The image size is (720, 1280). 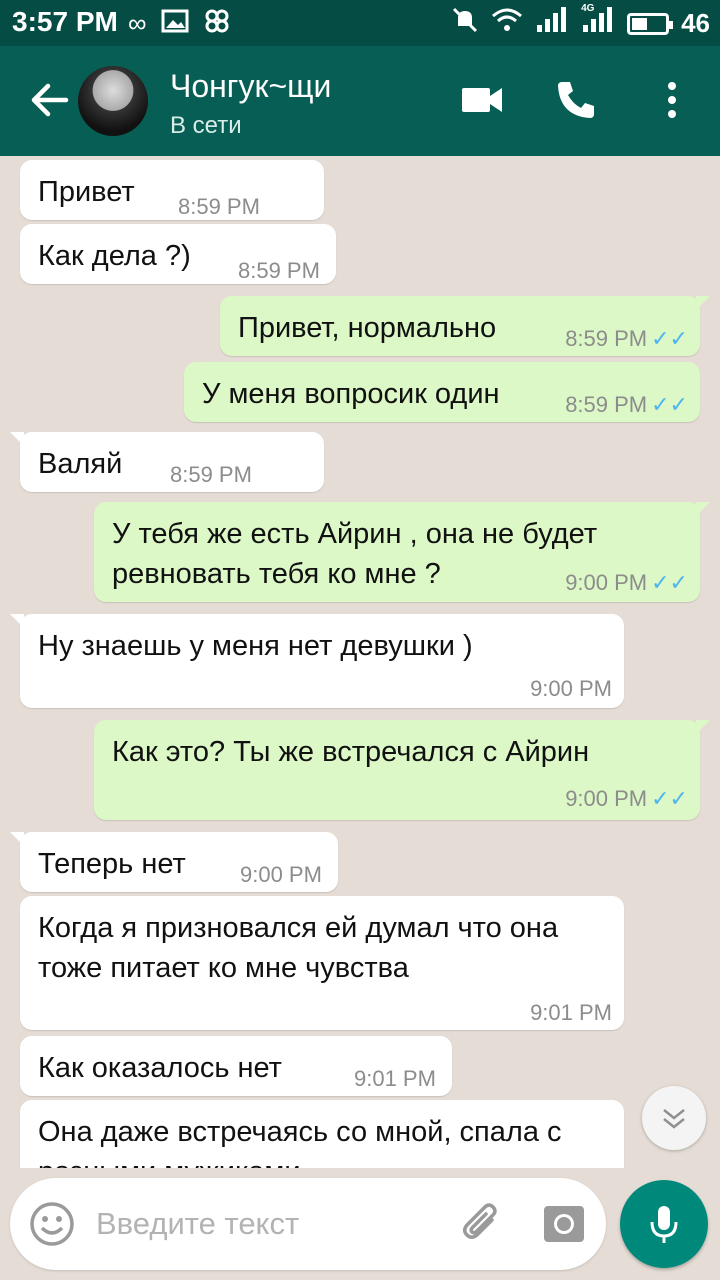 I want to click on message-text: Привет, нормально, so click(x=367, y=328).